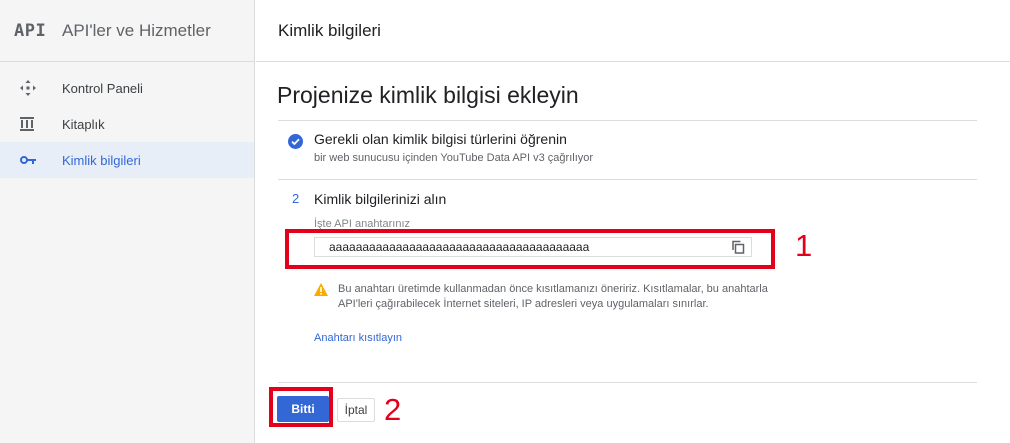 Image resolution: width=1010 pixels, height=443 pixels. I want to click on header-title: Kimlik bilgileri, so click(329, 30).